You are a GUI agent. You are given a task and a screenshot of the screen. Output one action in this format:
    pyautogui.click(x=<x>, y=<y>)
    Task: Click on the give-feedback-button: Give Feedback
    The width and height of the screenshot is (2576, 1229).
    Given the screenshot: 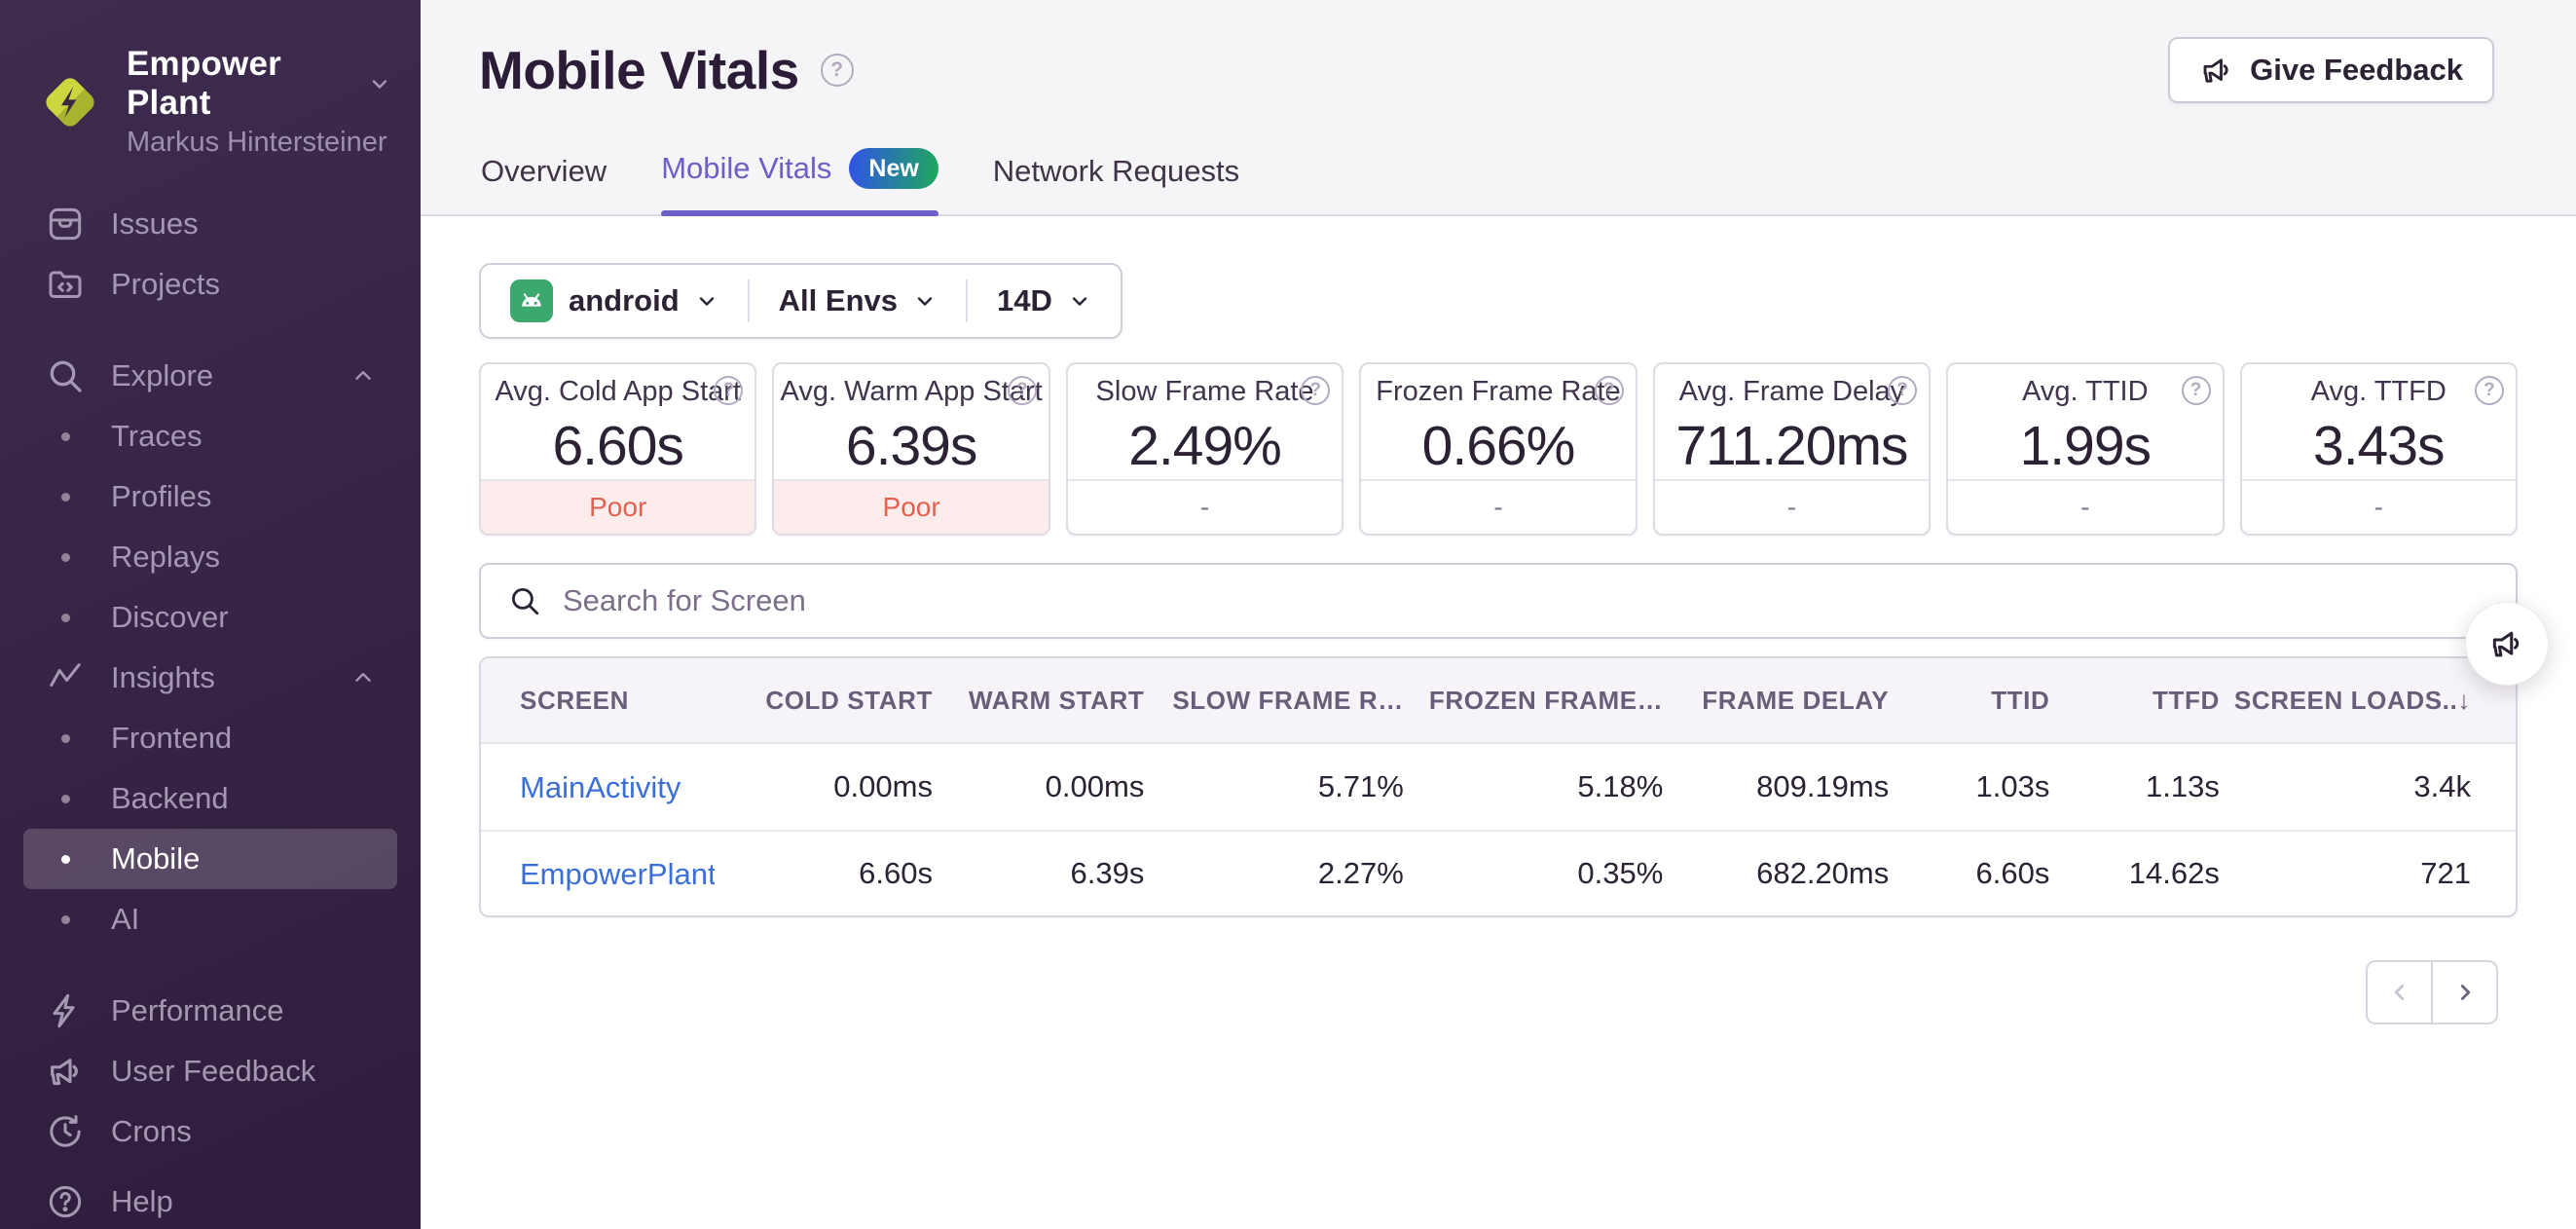 What is the action you would take?
    pyautogui.click(x=2331, y=70)
    